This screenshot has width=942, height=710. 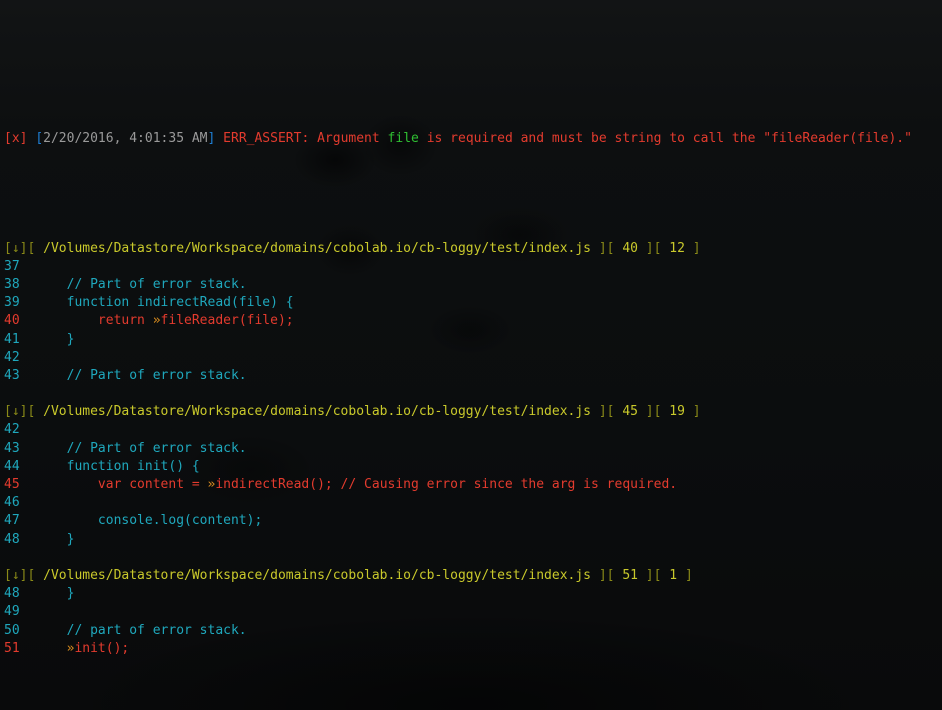 I want to click on code-line-number: 50, so click(x=20, y=630).